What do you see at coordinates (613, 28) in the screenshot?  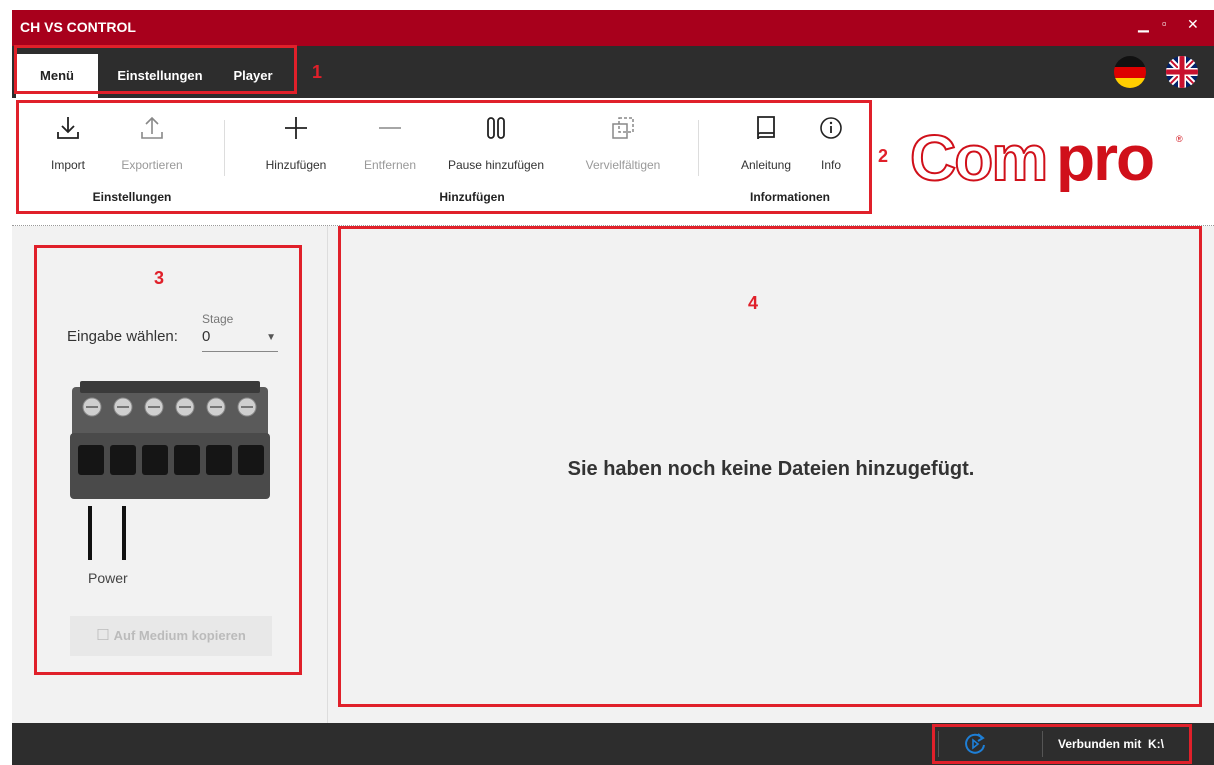 I see `title-bar: CH VS CONTROL ▁ ▫ ✕` at bounding box center [613, 28].